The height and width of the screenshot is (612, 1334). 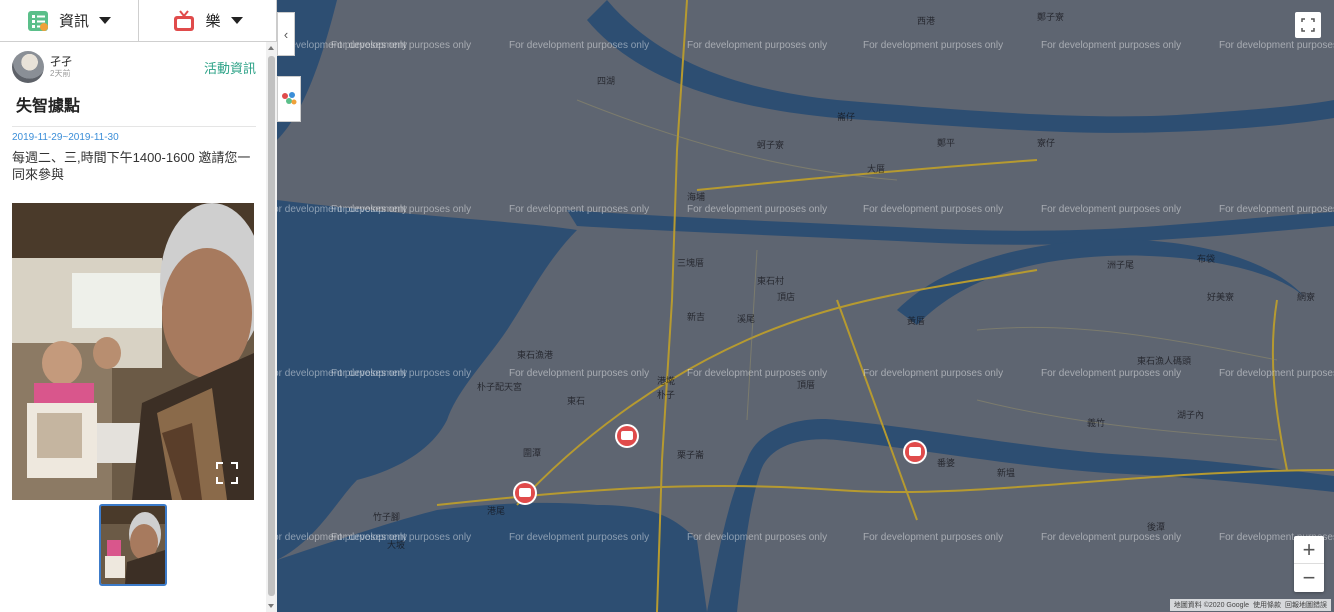 I want to click on avatar, so click(x=28, y=67).